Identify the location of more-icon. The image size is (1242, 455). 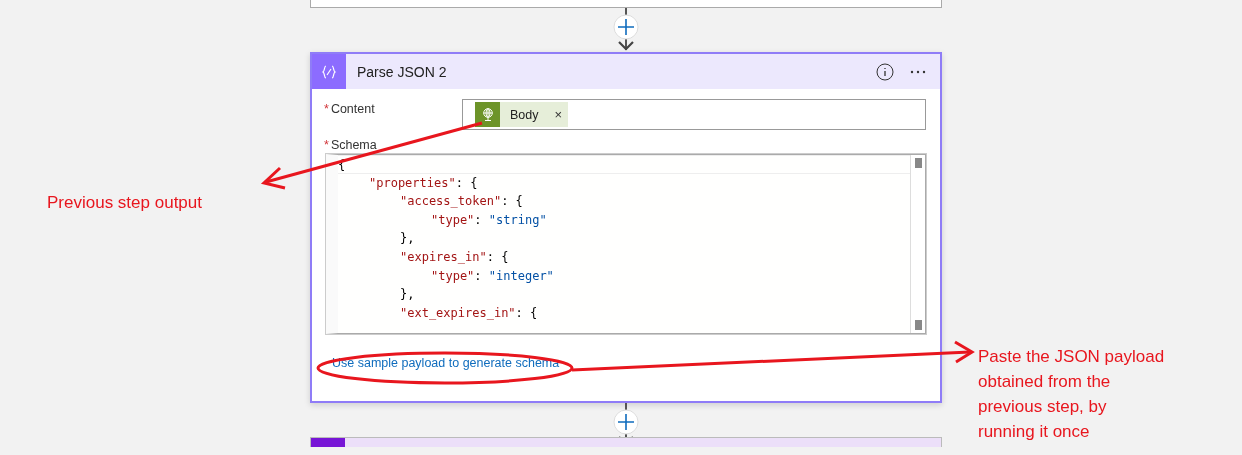
(918, 71).